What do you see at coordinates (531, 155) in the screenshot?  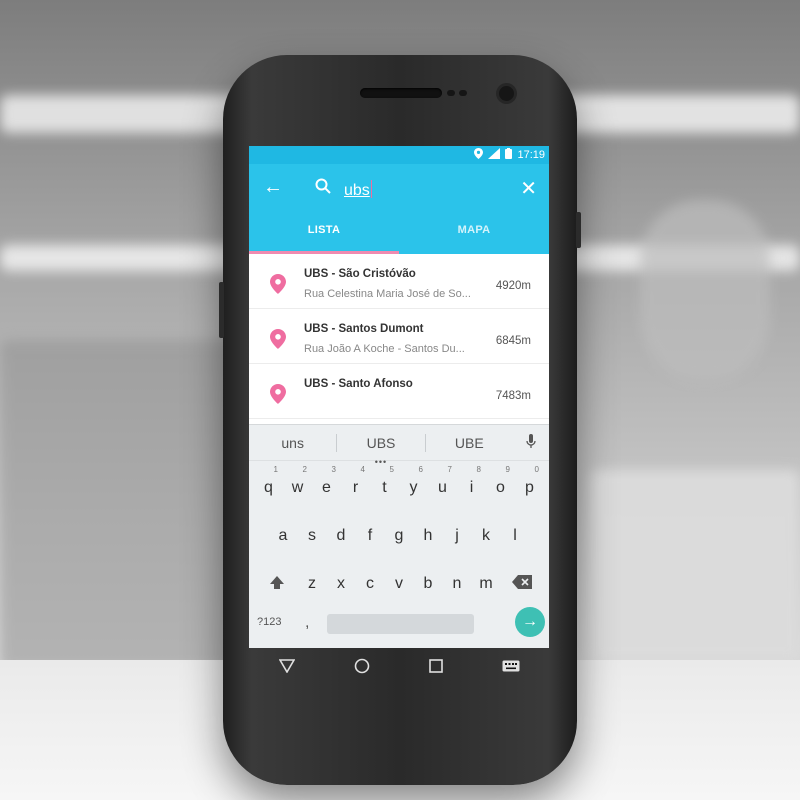 I see `clock: 17:19` at bounding box center [531, 155].